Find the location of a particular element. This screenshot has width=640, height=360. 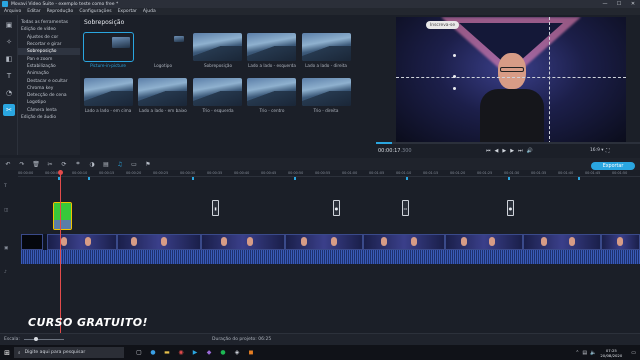

category-item: Estabilização is located at coordinates (49, 66).